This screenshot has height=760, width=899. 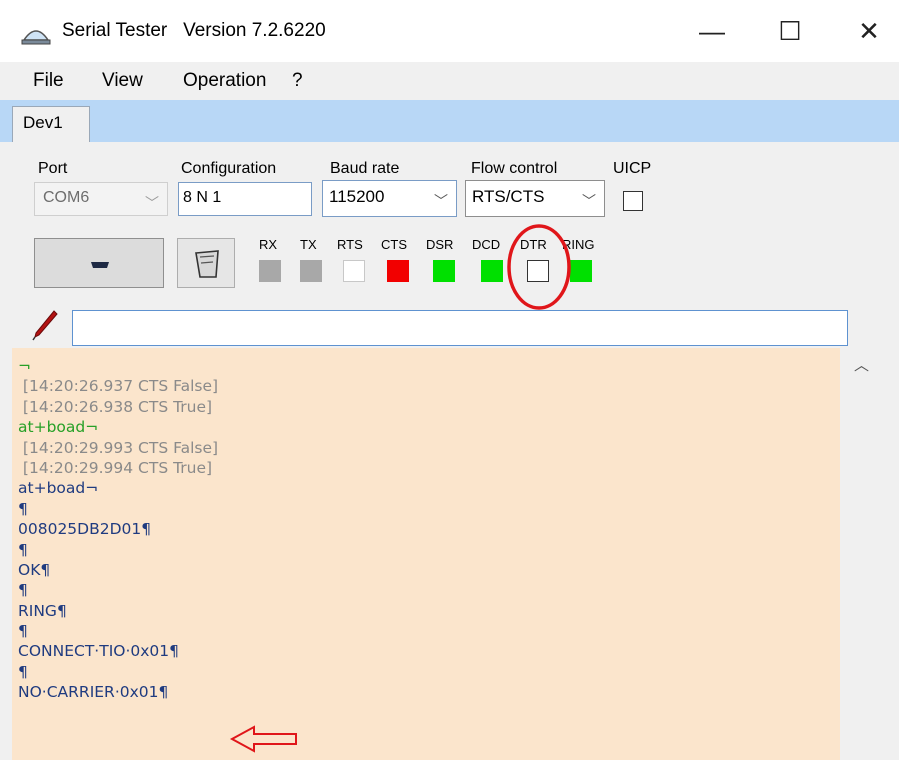 I want to click on baud-rate-select: 115200 ﹀, so click(x=389, y=198).